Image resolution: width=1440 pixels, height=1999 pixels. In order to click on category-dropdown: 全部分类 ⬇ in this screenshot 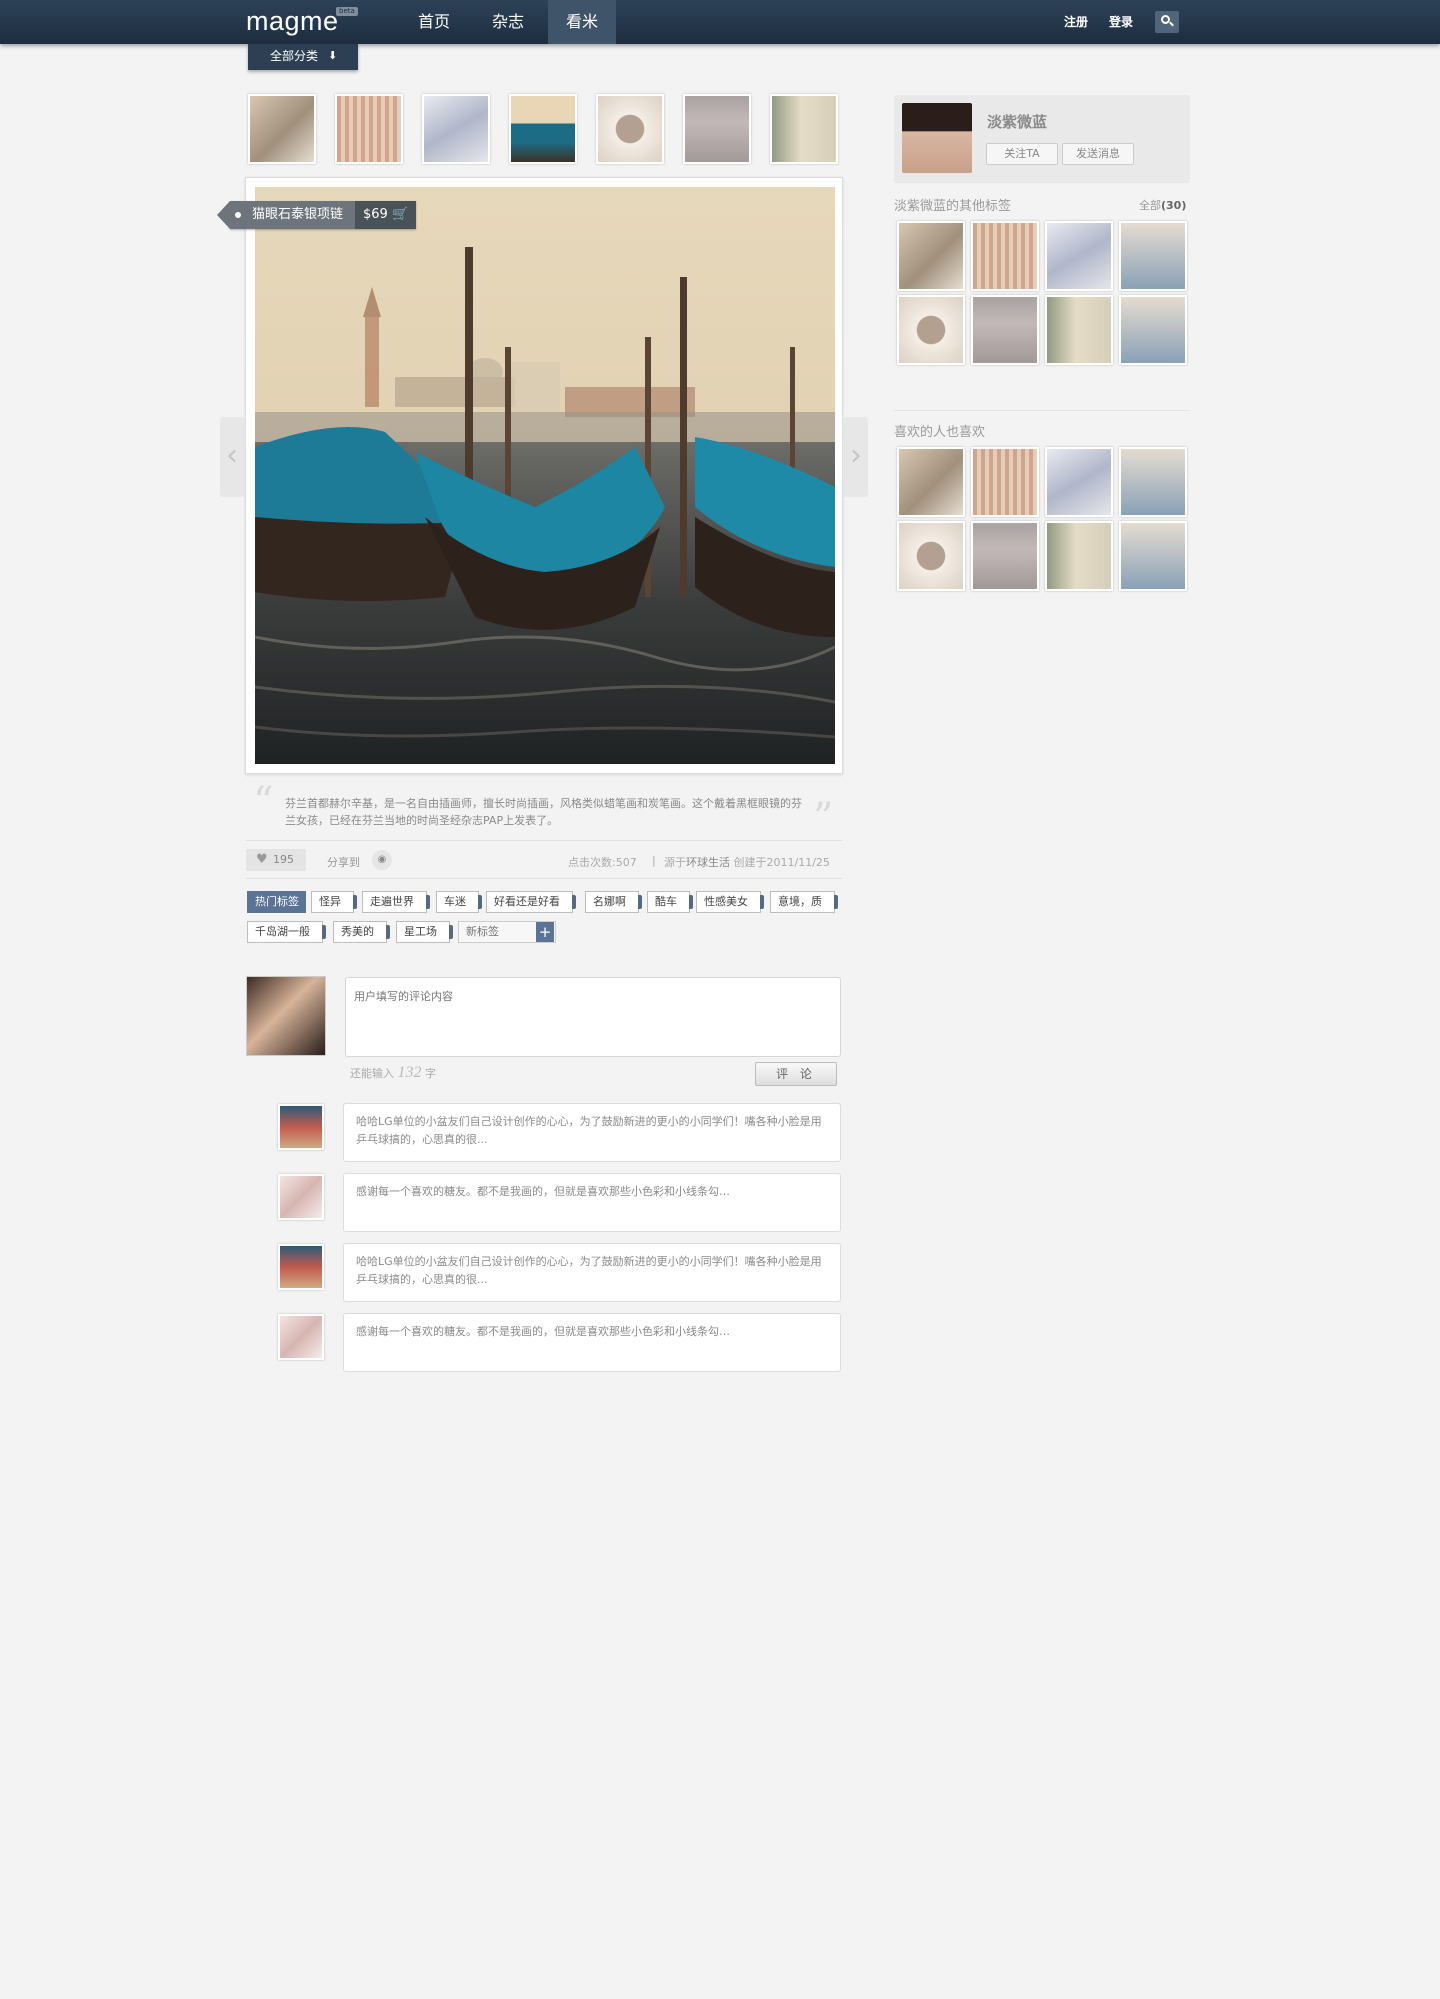, I will do `click(303, 57)`.